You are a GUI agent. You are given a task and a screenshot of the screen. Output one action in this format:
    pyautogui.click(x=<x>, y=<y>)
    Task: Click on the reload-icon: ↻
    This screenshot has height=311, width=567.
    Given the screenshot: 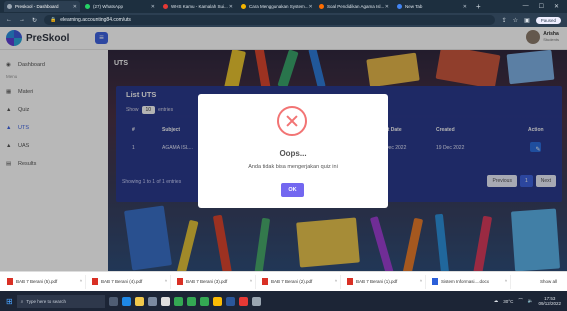 What is the action you would take?
    pyautogui.click(x=34, y=20)
    